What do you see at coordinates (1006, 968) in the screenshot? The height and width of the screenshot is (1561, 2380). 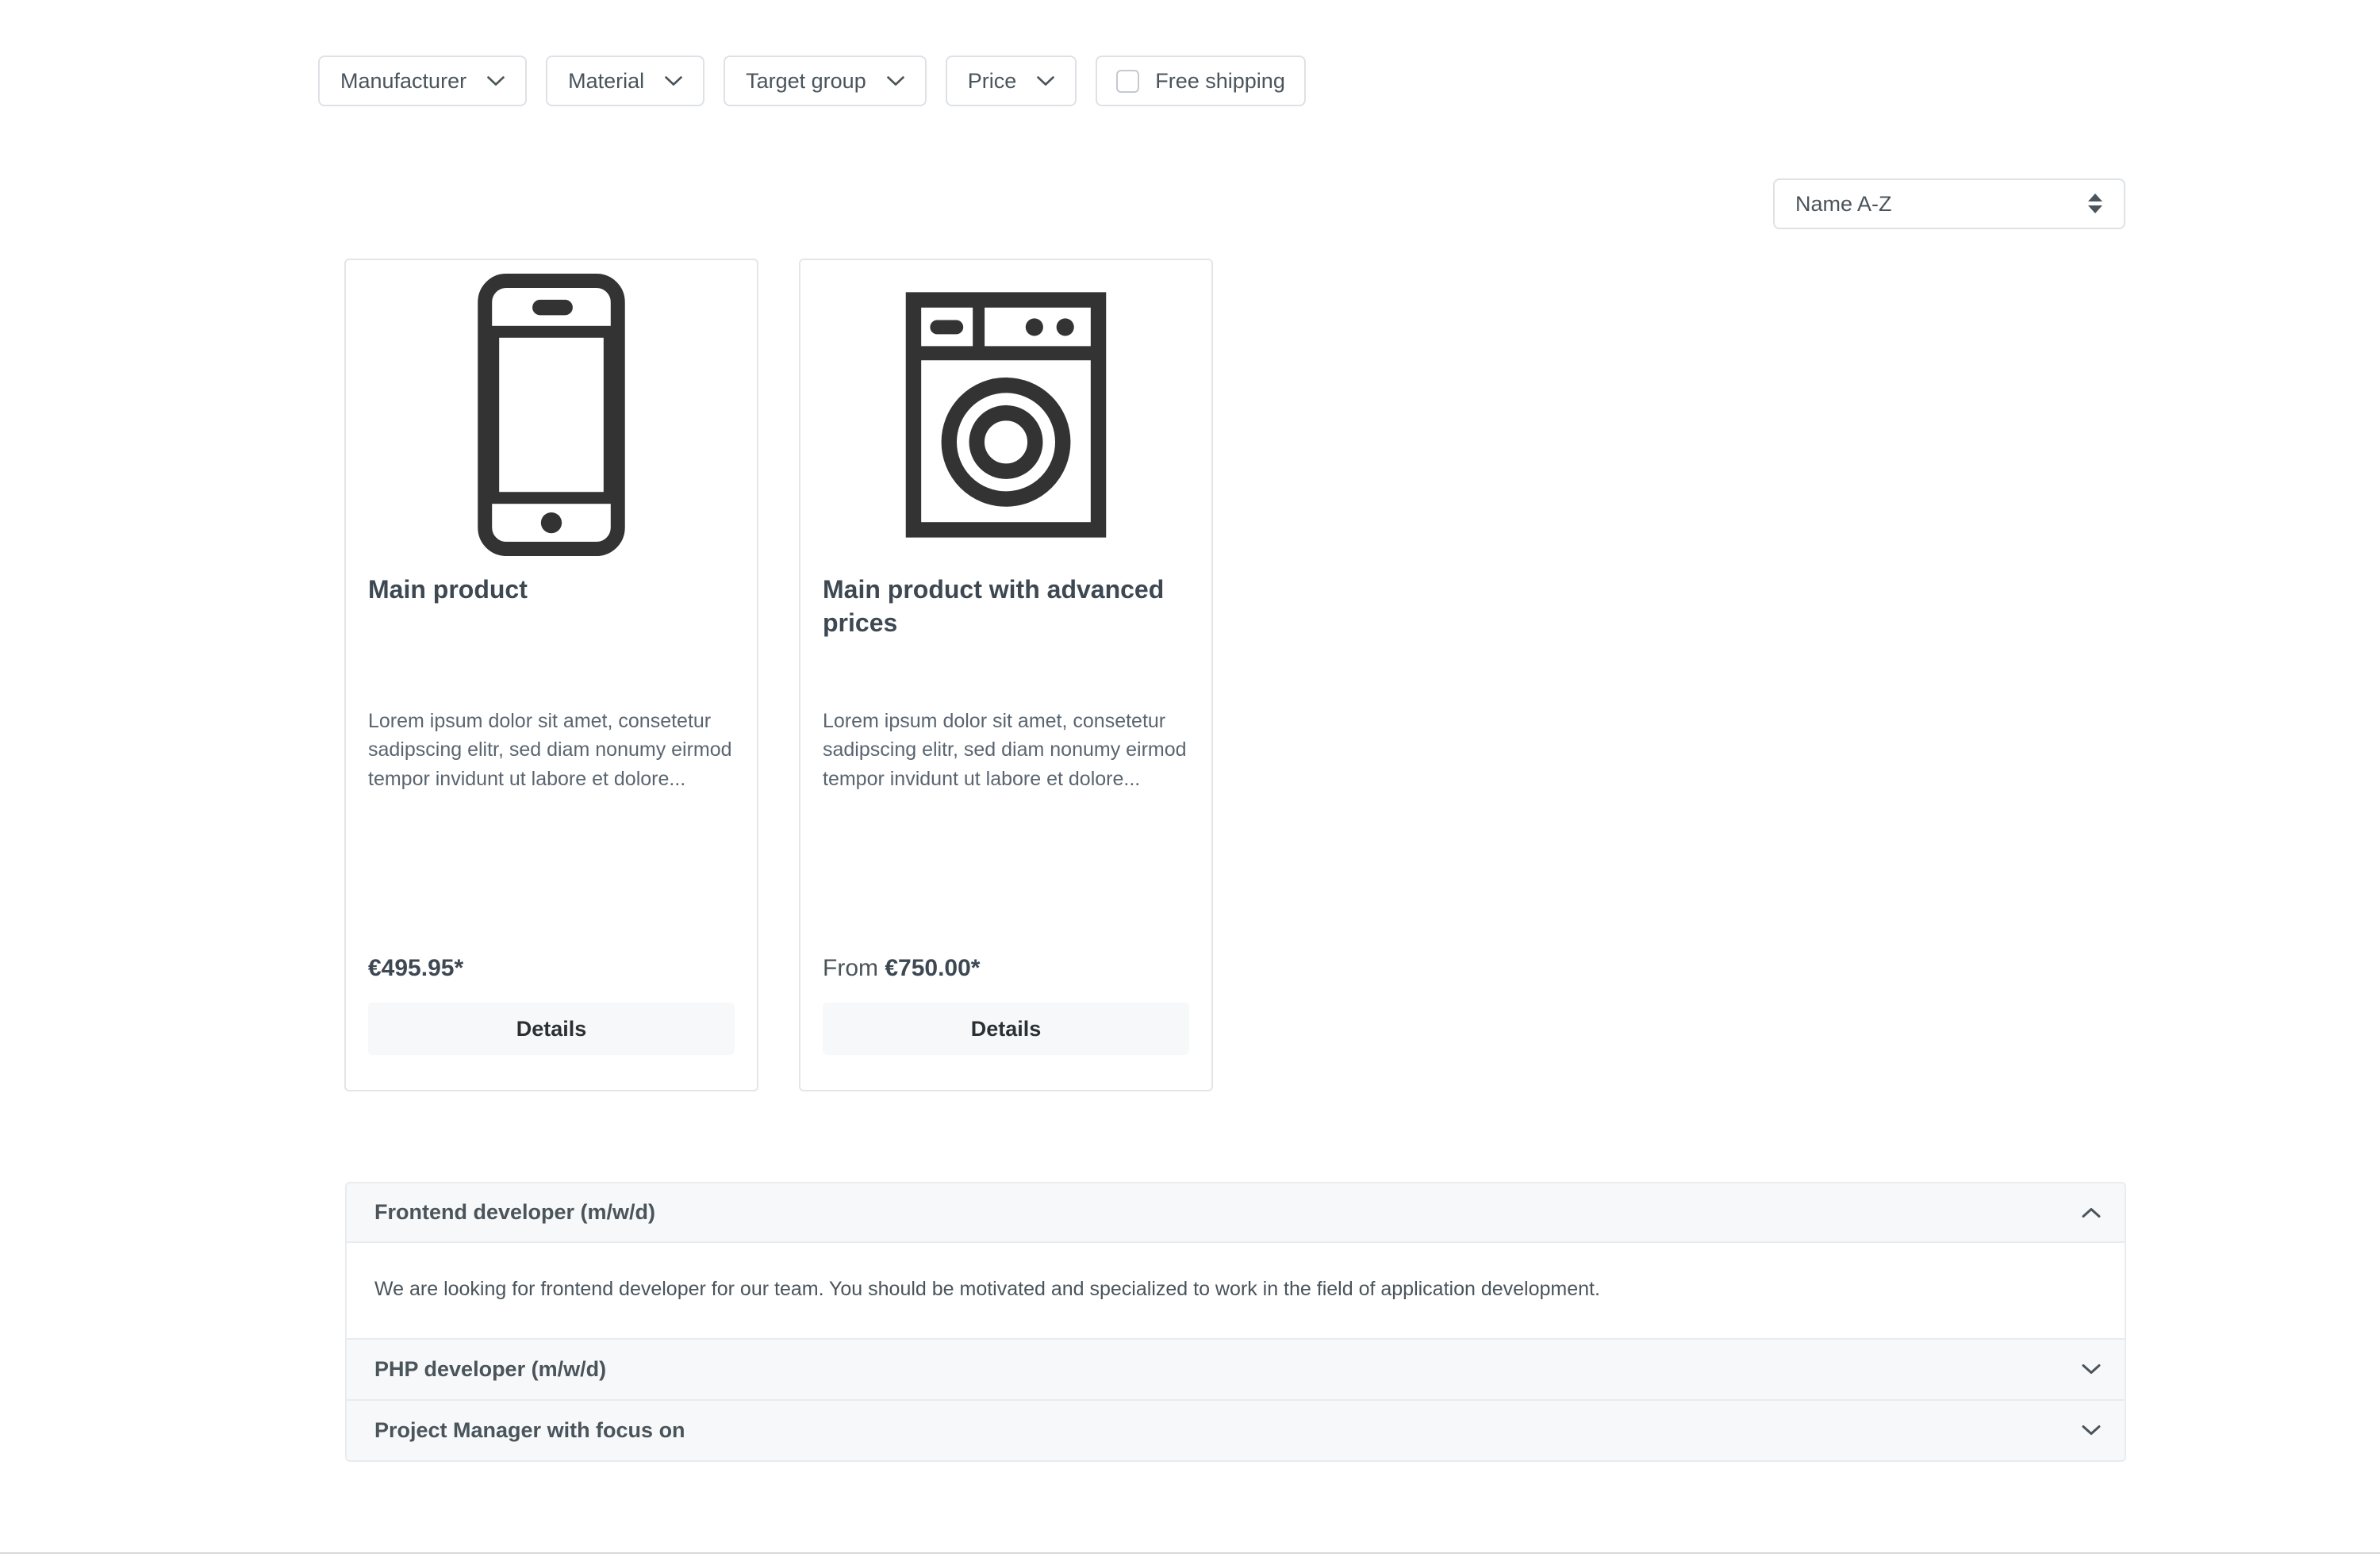 I see `product-price: From €750.00*` at bounding box center [1006, 968].